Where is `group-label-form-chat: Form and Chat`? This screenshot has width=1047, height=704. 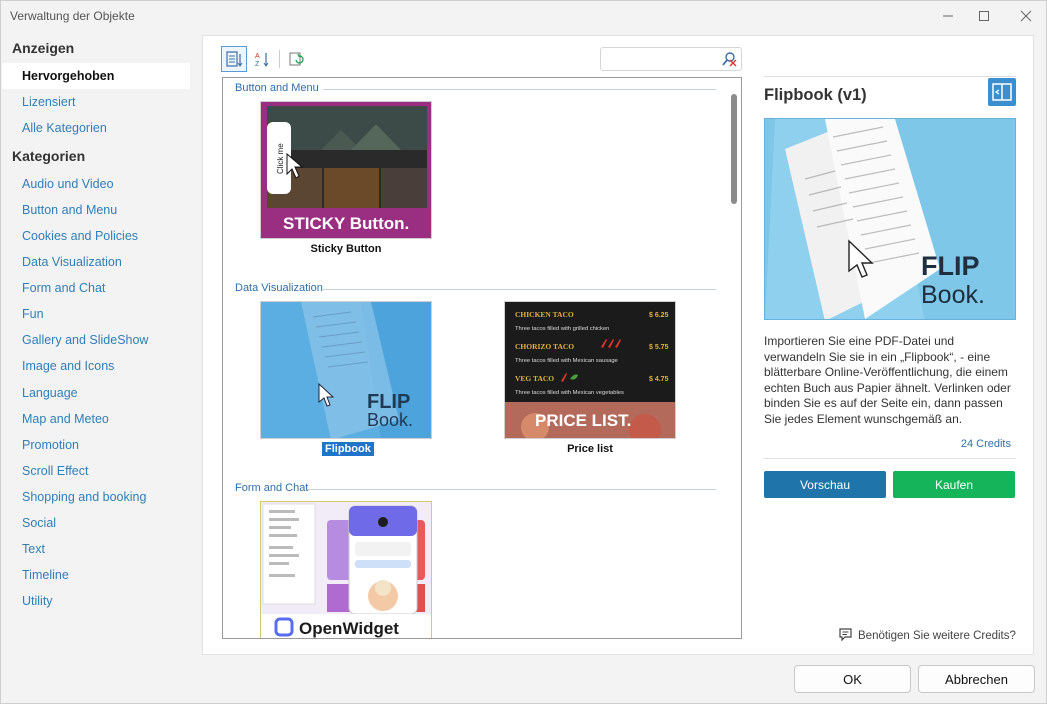 group-label-form-chat: Form and Chat is located at coordinates (272, 488).